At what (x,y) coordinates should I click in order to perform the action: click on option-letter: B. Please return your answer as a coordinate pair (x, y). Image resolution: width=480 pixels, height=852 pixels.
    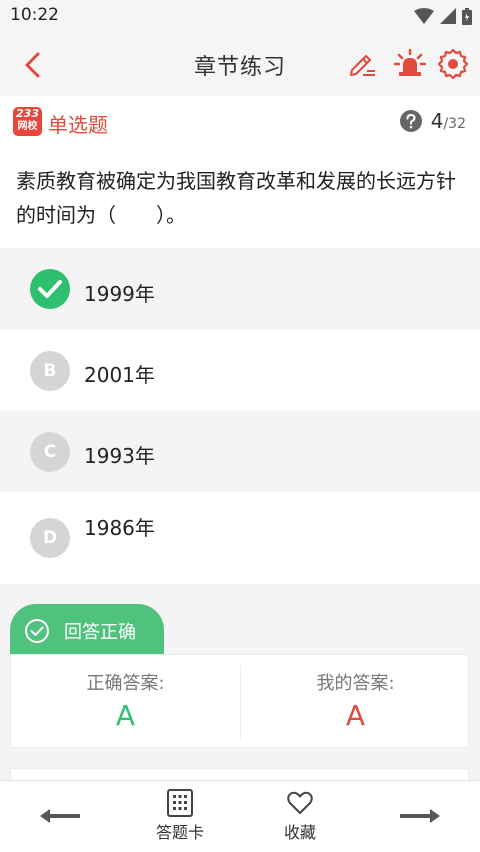
    Looking at the image, I should click on (50, 371).